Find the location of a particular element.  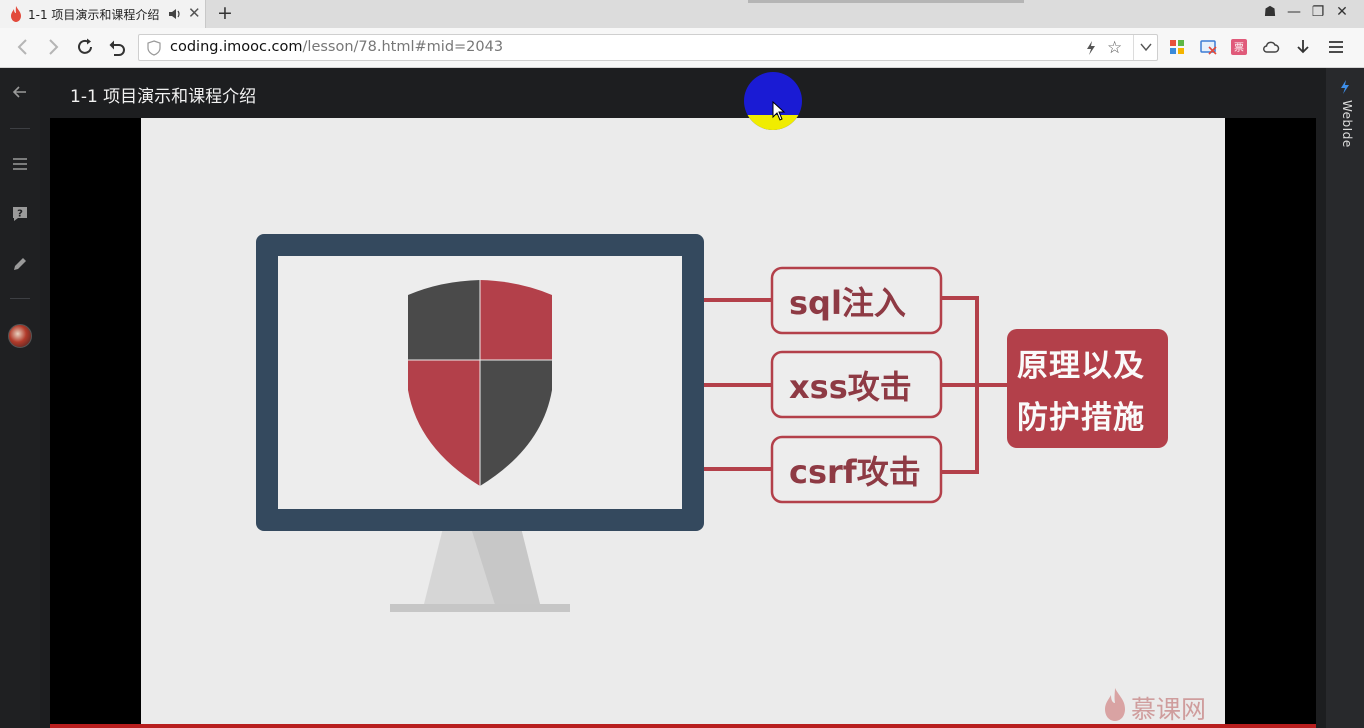

imooc-flame-icon is located at coordinates (16, 14).